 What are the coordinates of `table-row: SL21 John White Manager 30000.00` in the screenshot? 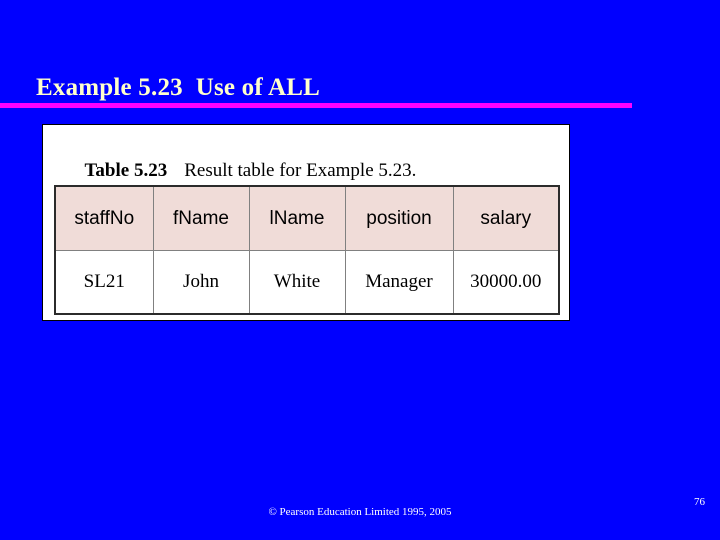 It's located at (307, 282).